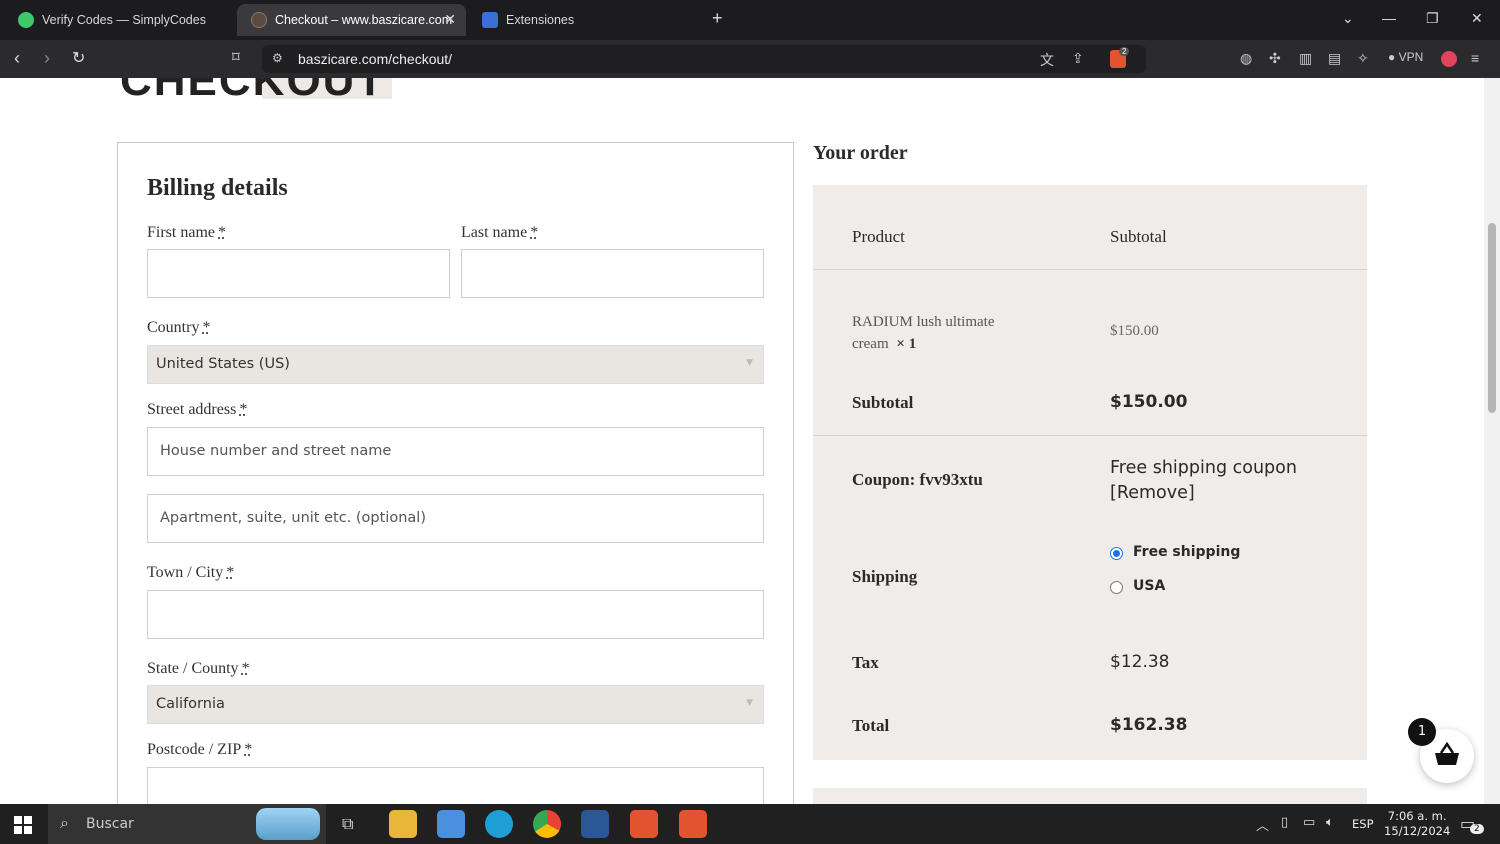 The width and height of the screenshot is (1500, 844). What do you see at coordinates (364, 20) in the screenshot?
I see `tab-title: Checkout – www.baszicare.com` at bounding box center [364, 20].